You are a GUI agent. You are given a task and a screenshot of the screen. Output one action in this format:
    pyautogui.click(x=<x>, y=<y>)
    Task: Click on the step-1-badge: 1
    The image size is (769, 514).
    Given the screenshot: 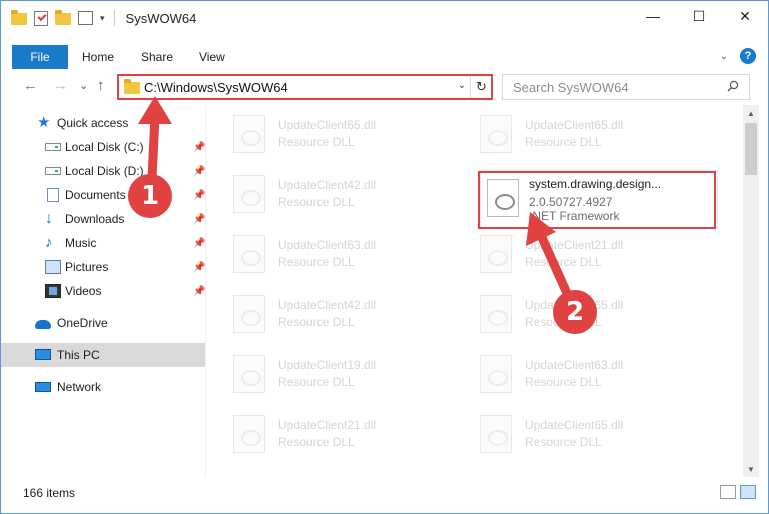 What is the action you would take?
    pyautogui.click(x=150, y=196)
    